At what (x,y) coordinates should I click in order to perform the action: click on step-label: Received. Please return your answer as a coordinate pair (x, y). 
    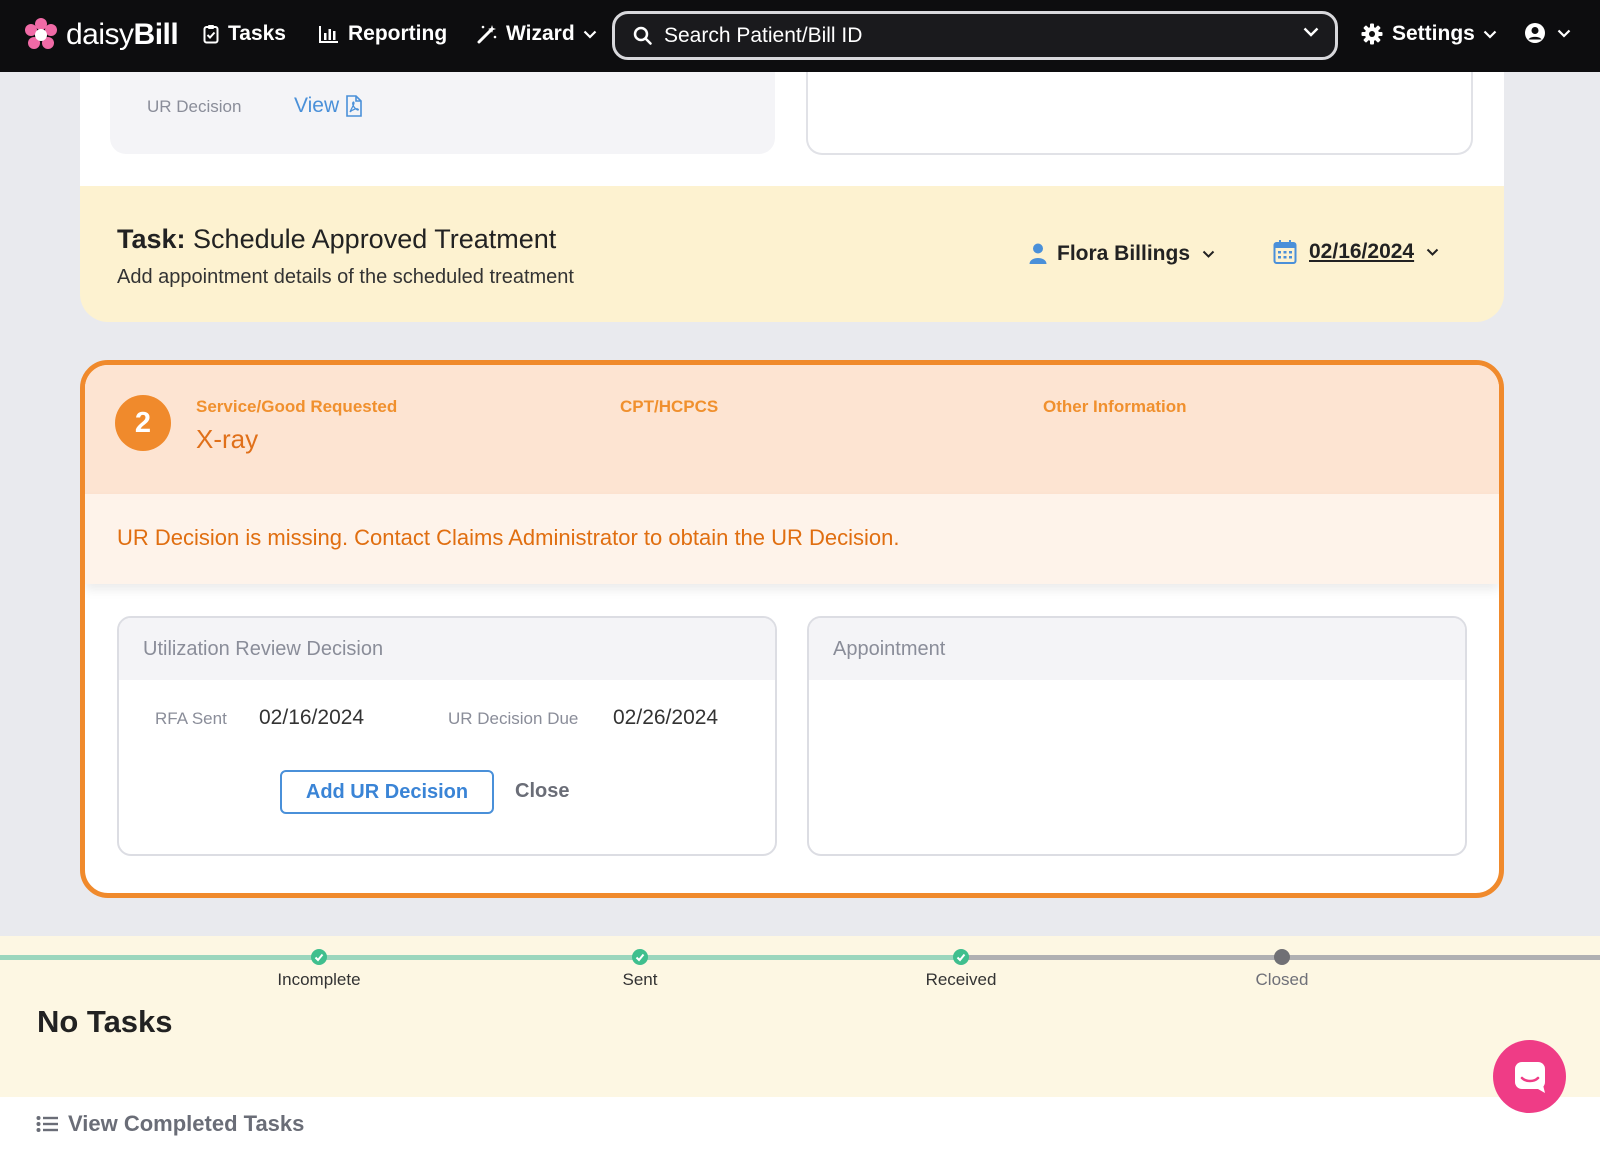
    Looking at the image, I should click on (961, 979).